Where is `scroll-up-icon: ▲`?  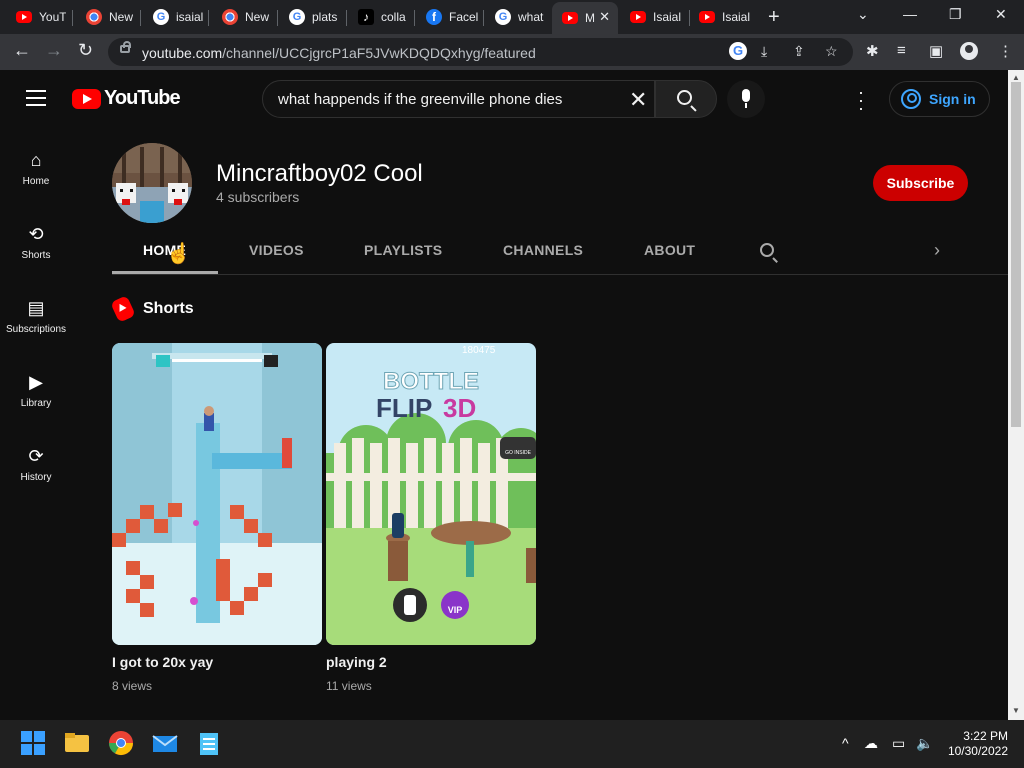
scroll-up-icon: ▲ is located at coordinates (1016, 77).